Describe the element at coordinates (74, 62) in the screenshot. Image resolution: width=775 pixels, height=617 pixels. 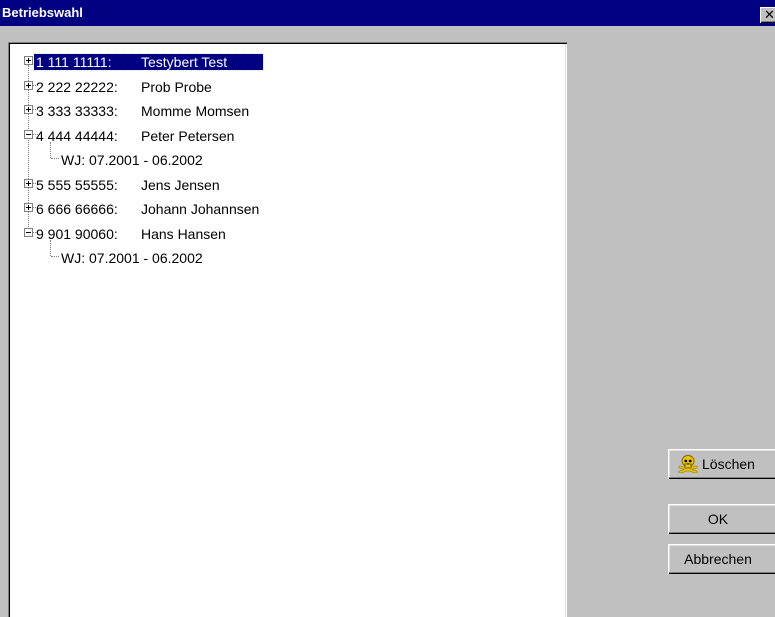
I see `tree-node-id: 1 111 11111:` at that location.